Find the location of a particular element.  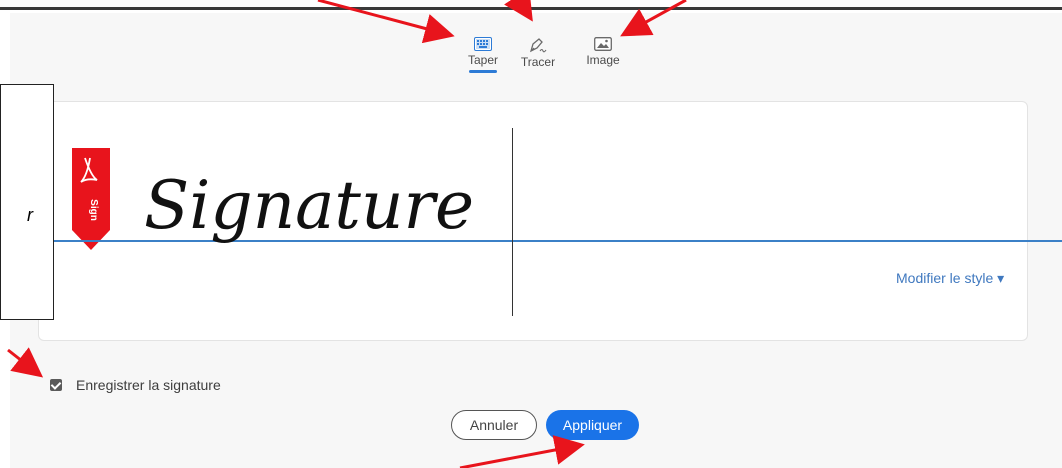

tab-taper: Taper is located at coordinates (483, 50).